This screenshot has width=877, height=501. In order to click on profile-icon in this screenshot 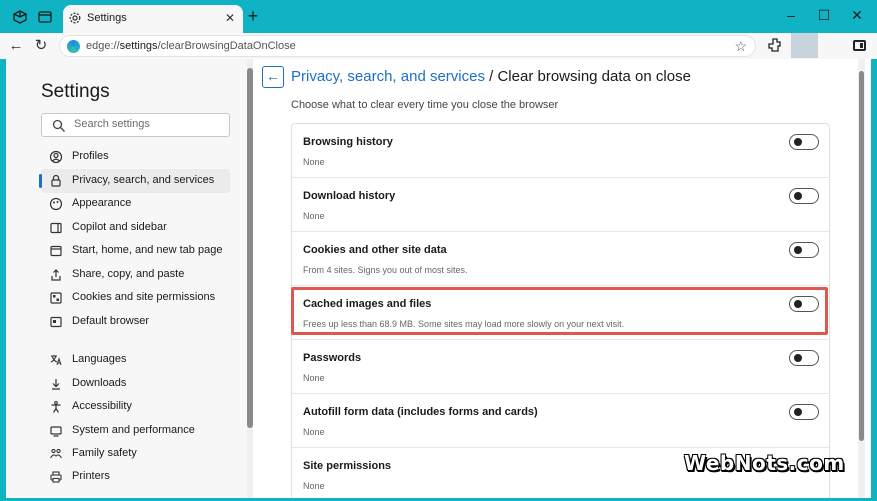, I will do `click(56, 157)`.